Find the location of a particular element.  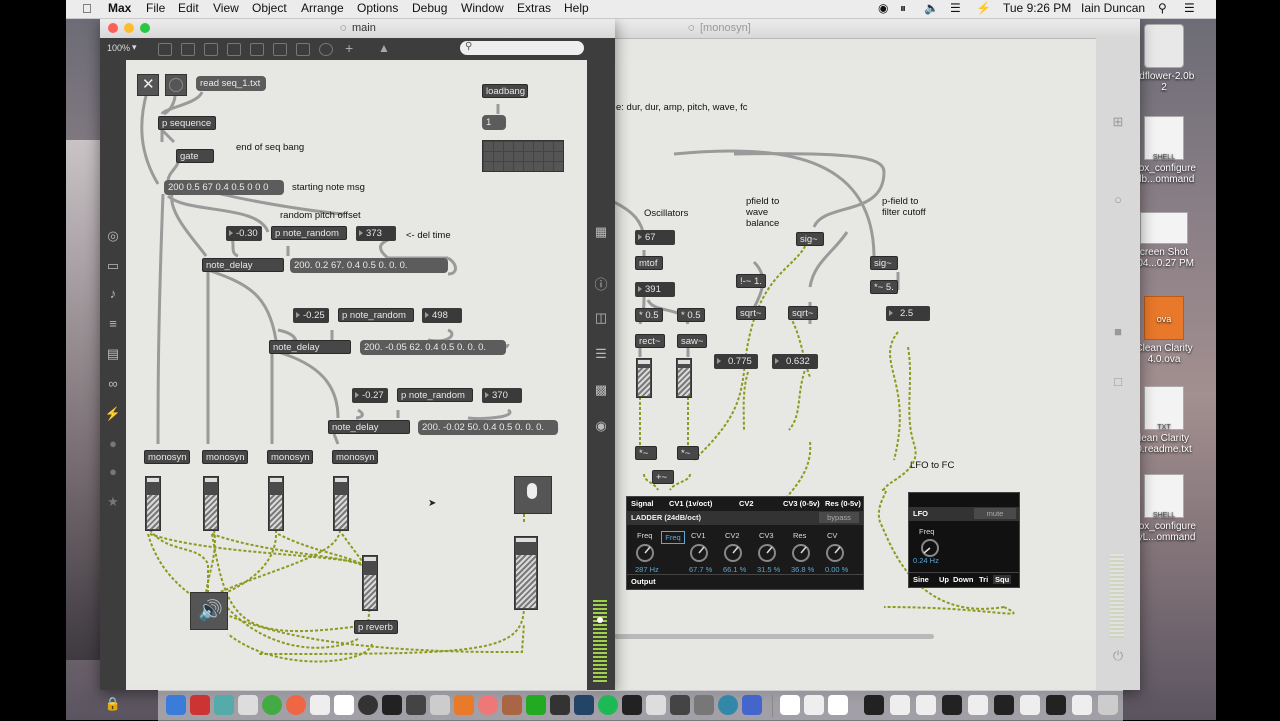

target-icon: ◎ is located at coordinates (113, 236).